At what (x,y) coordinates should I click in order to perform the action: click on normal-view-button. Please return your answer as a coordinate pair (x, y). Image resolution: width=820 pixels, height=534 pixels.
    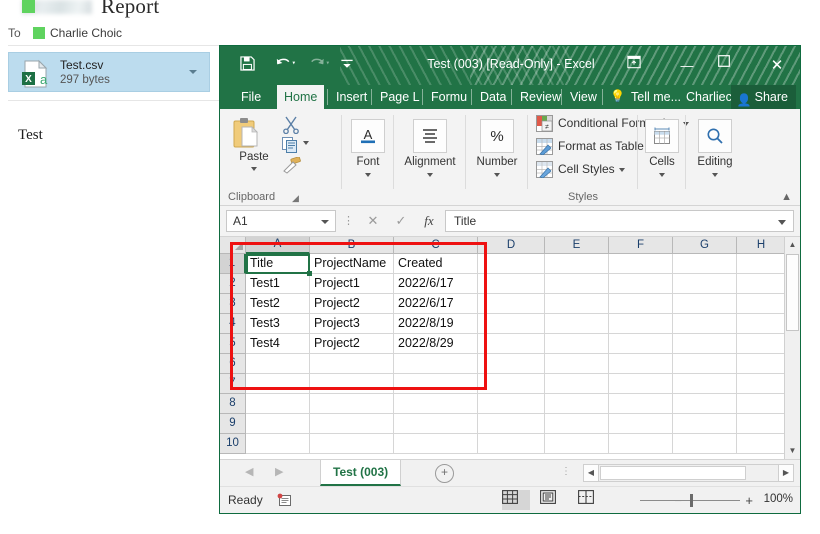
    Looking at the image, I should click on (516, 500).